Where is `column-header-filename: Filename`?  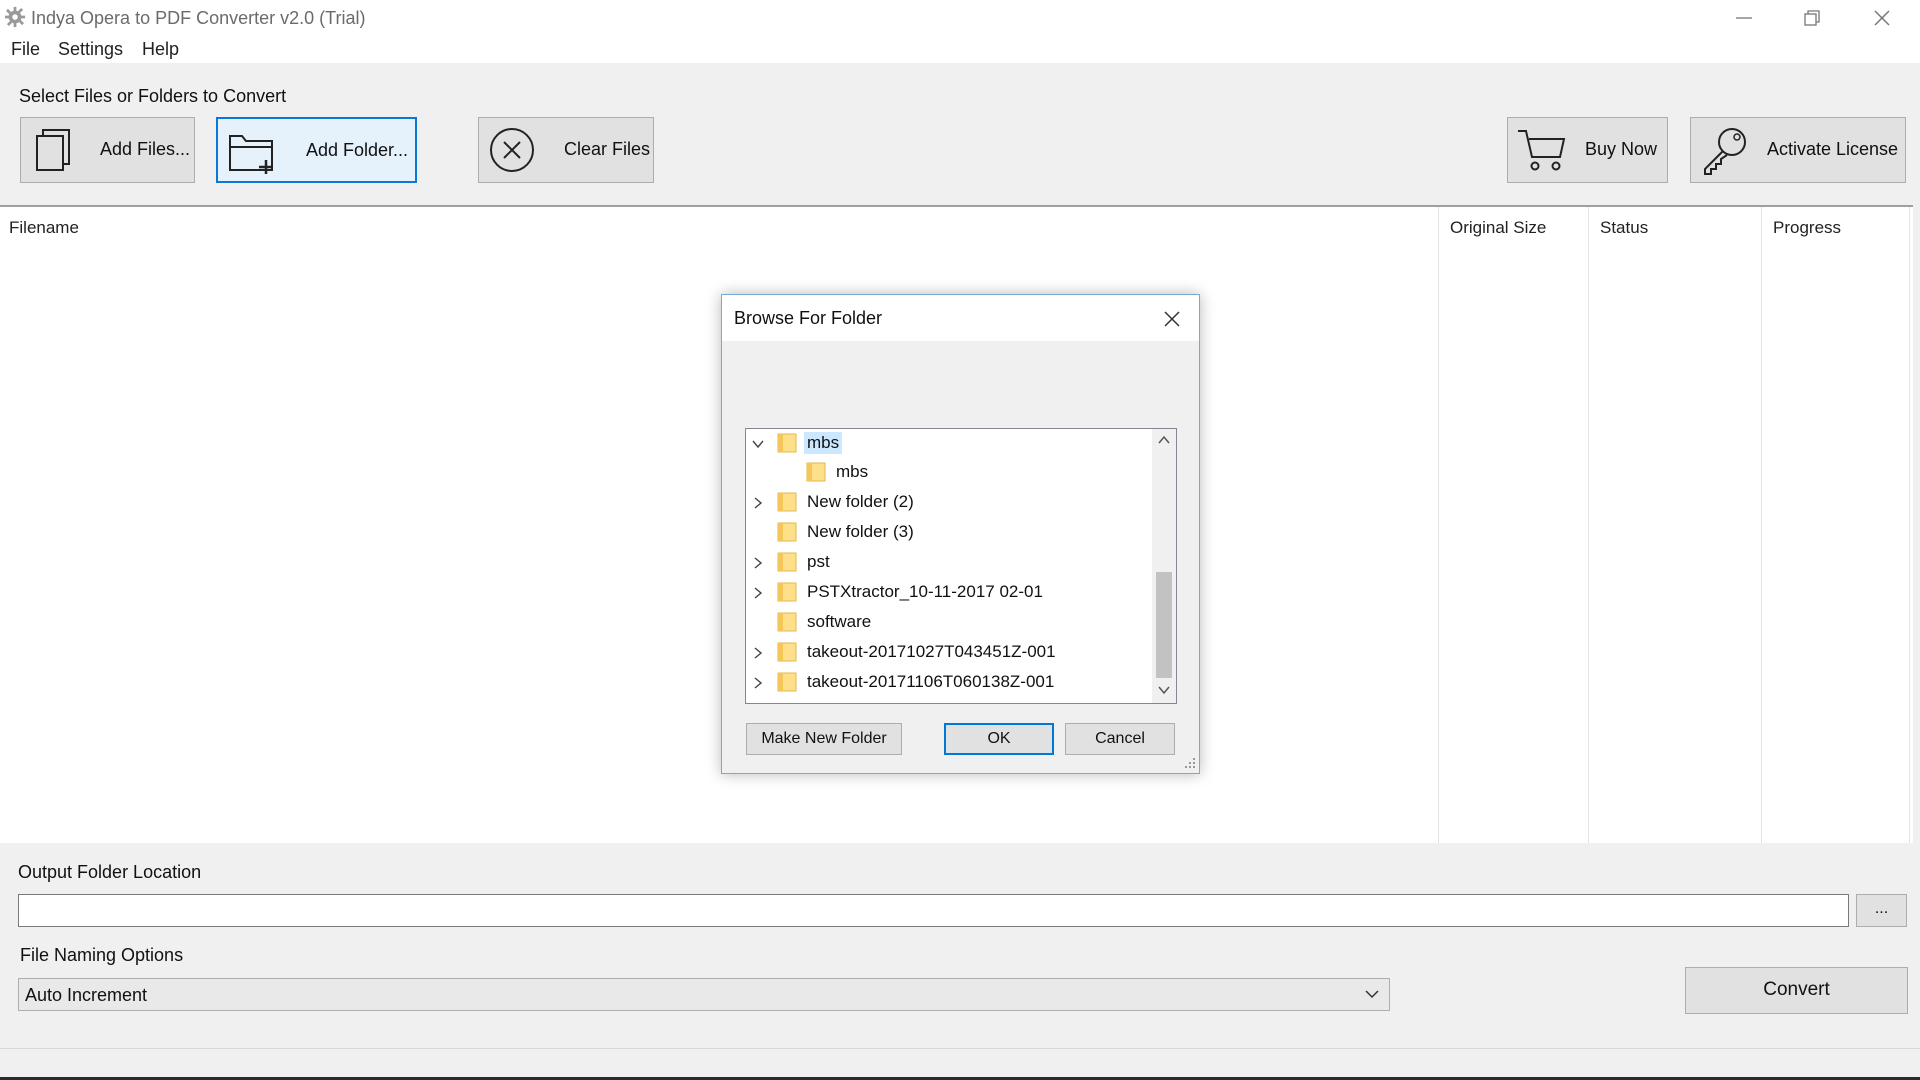
column-header-filename: Filename is located at coordinates (44, 228).